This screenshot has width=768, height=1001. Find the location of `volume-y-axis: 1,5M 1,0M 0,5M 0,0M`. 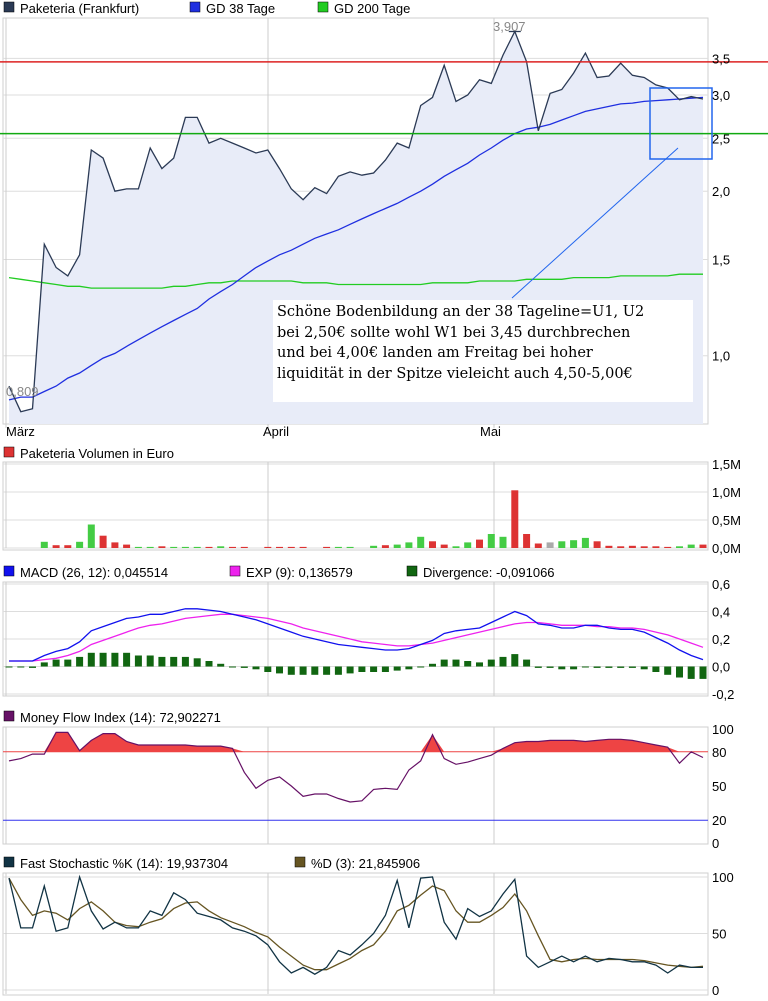

volume-y-axis: 1,5M 1,0M 0,5M 0,0M is located at coordinates (726, 506).